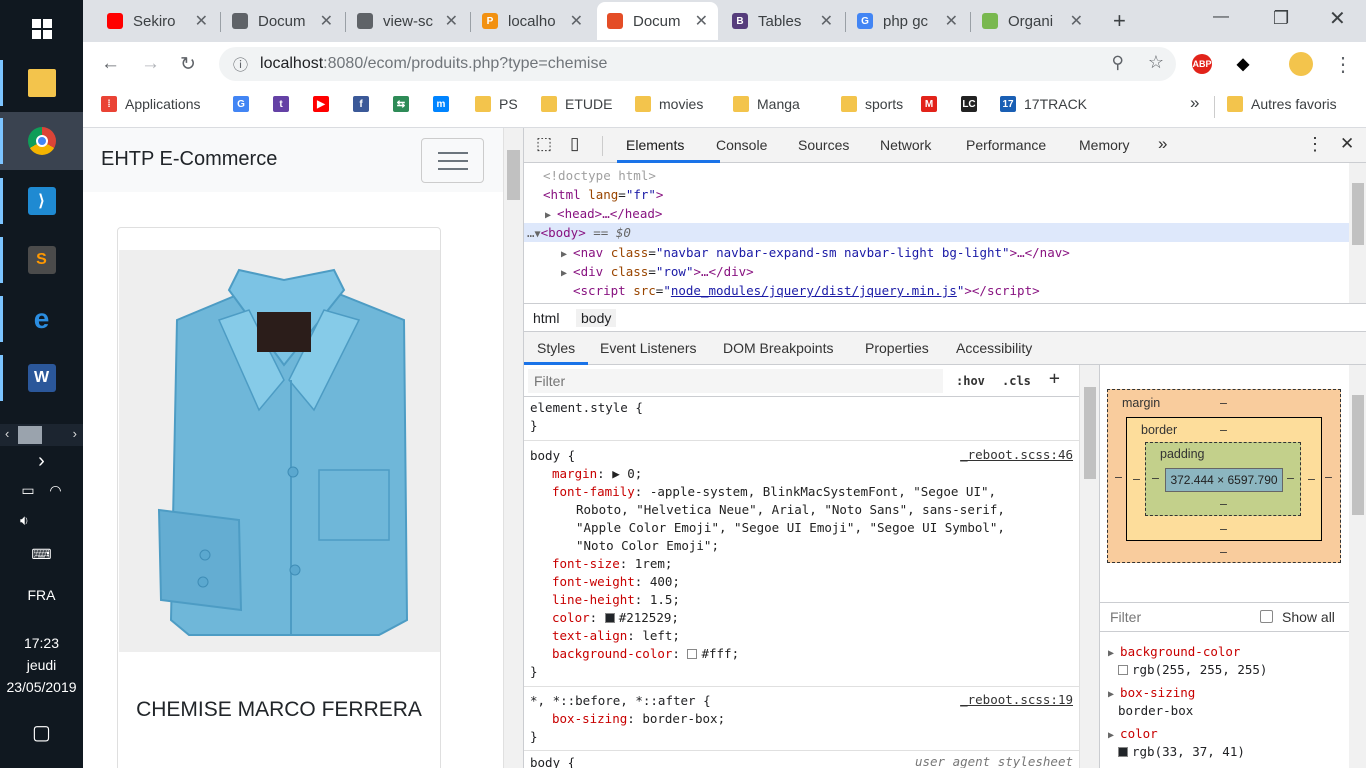 The image size is (1366, 768). Describe the element at coordinates (7, 433) in the screenshot. I see `scroll-left-icon: ‹` at that location.